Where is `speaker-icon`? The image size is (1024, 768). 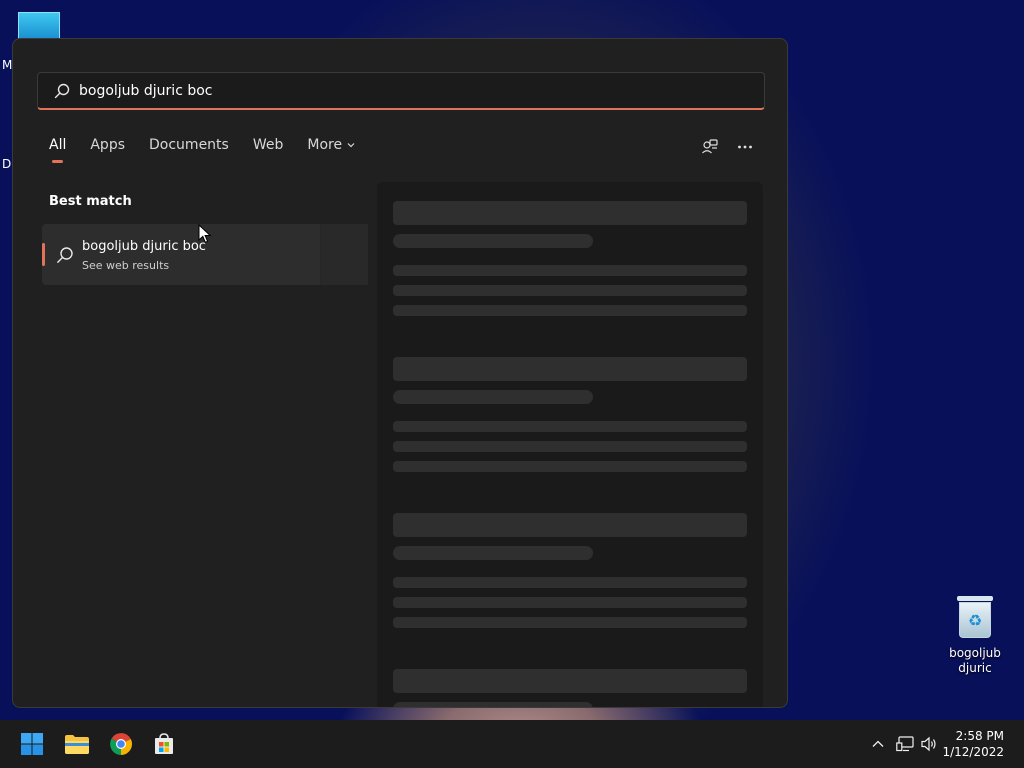
speaker-icon is located at coordinates (928, 744).